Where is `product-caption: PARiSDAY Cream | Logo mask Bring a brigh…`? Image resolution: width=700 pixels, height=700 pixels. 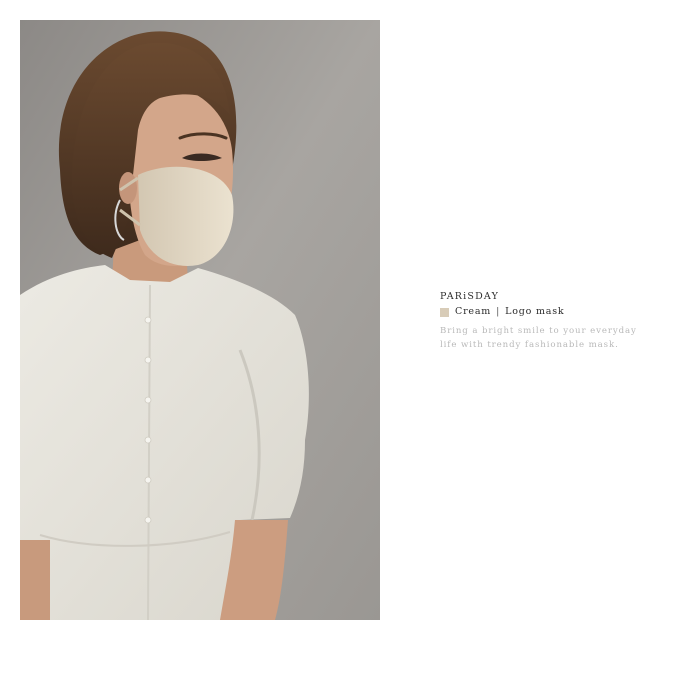 product-caption: PARiSDAY Cream | Logo mask Bring a brigh… is located at coordinates (550, 321).